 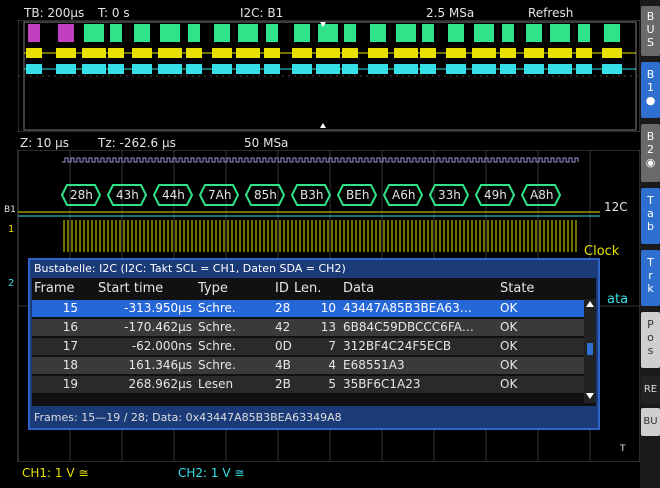 What do you see at coordinates (650, 226) in the screenshot?
I see `table-softkey-label-3: b` at bounding box center [650, 226].